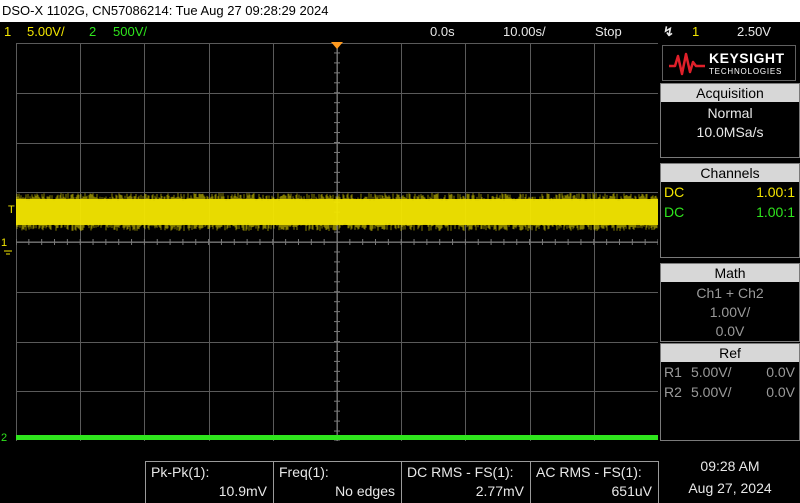  I want to click on ref1-offset: 0.0V, so click(780, 372).